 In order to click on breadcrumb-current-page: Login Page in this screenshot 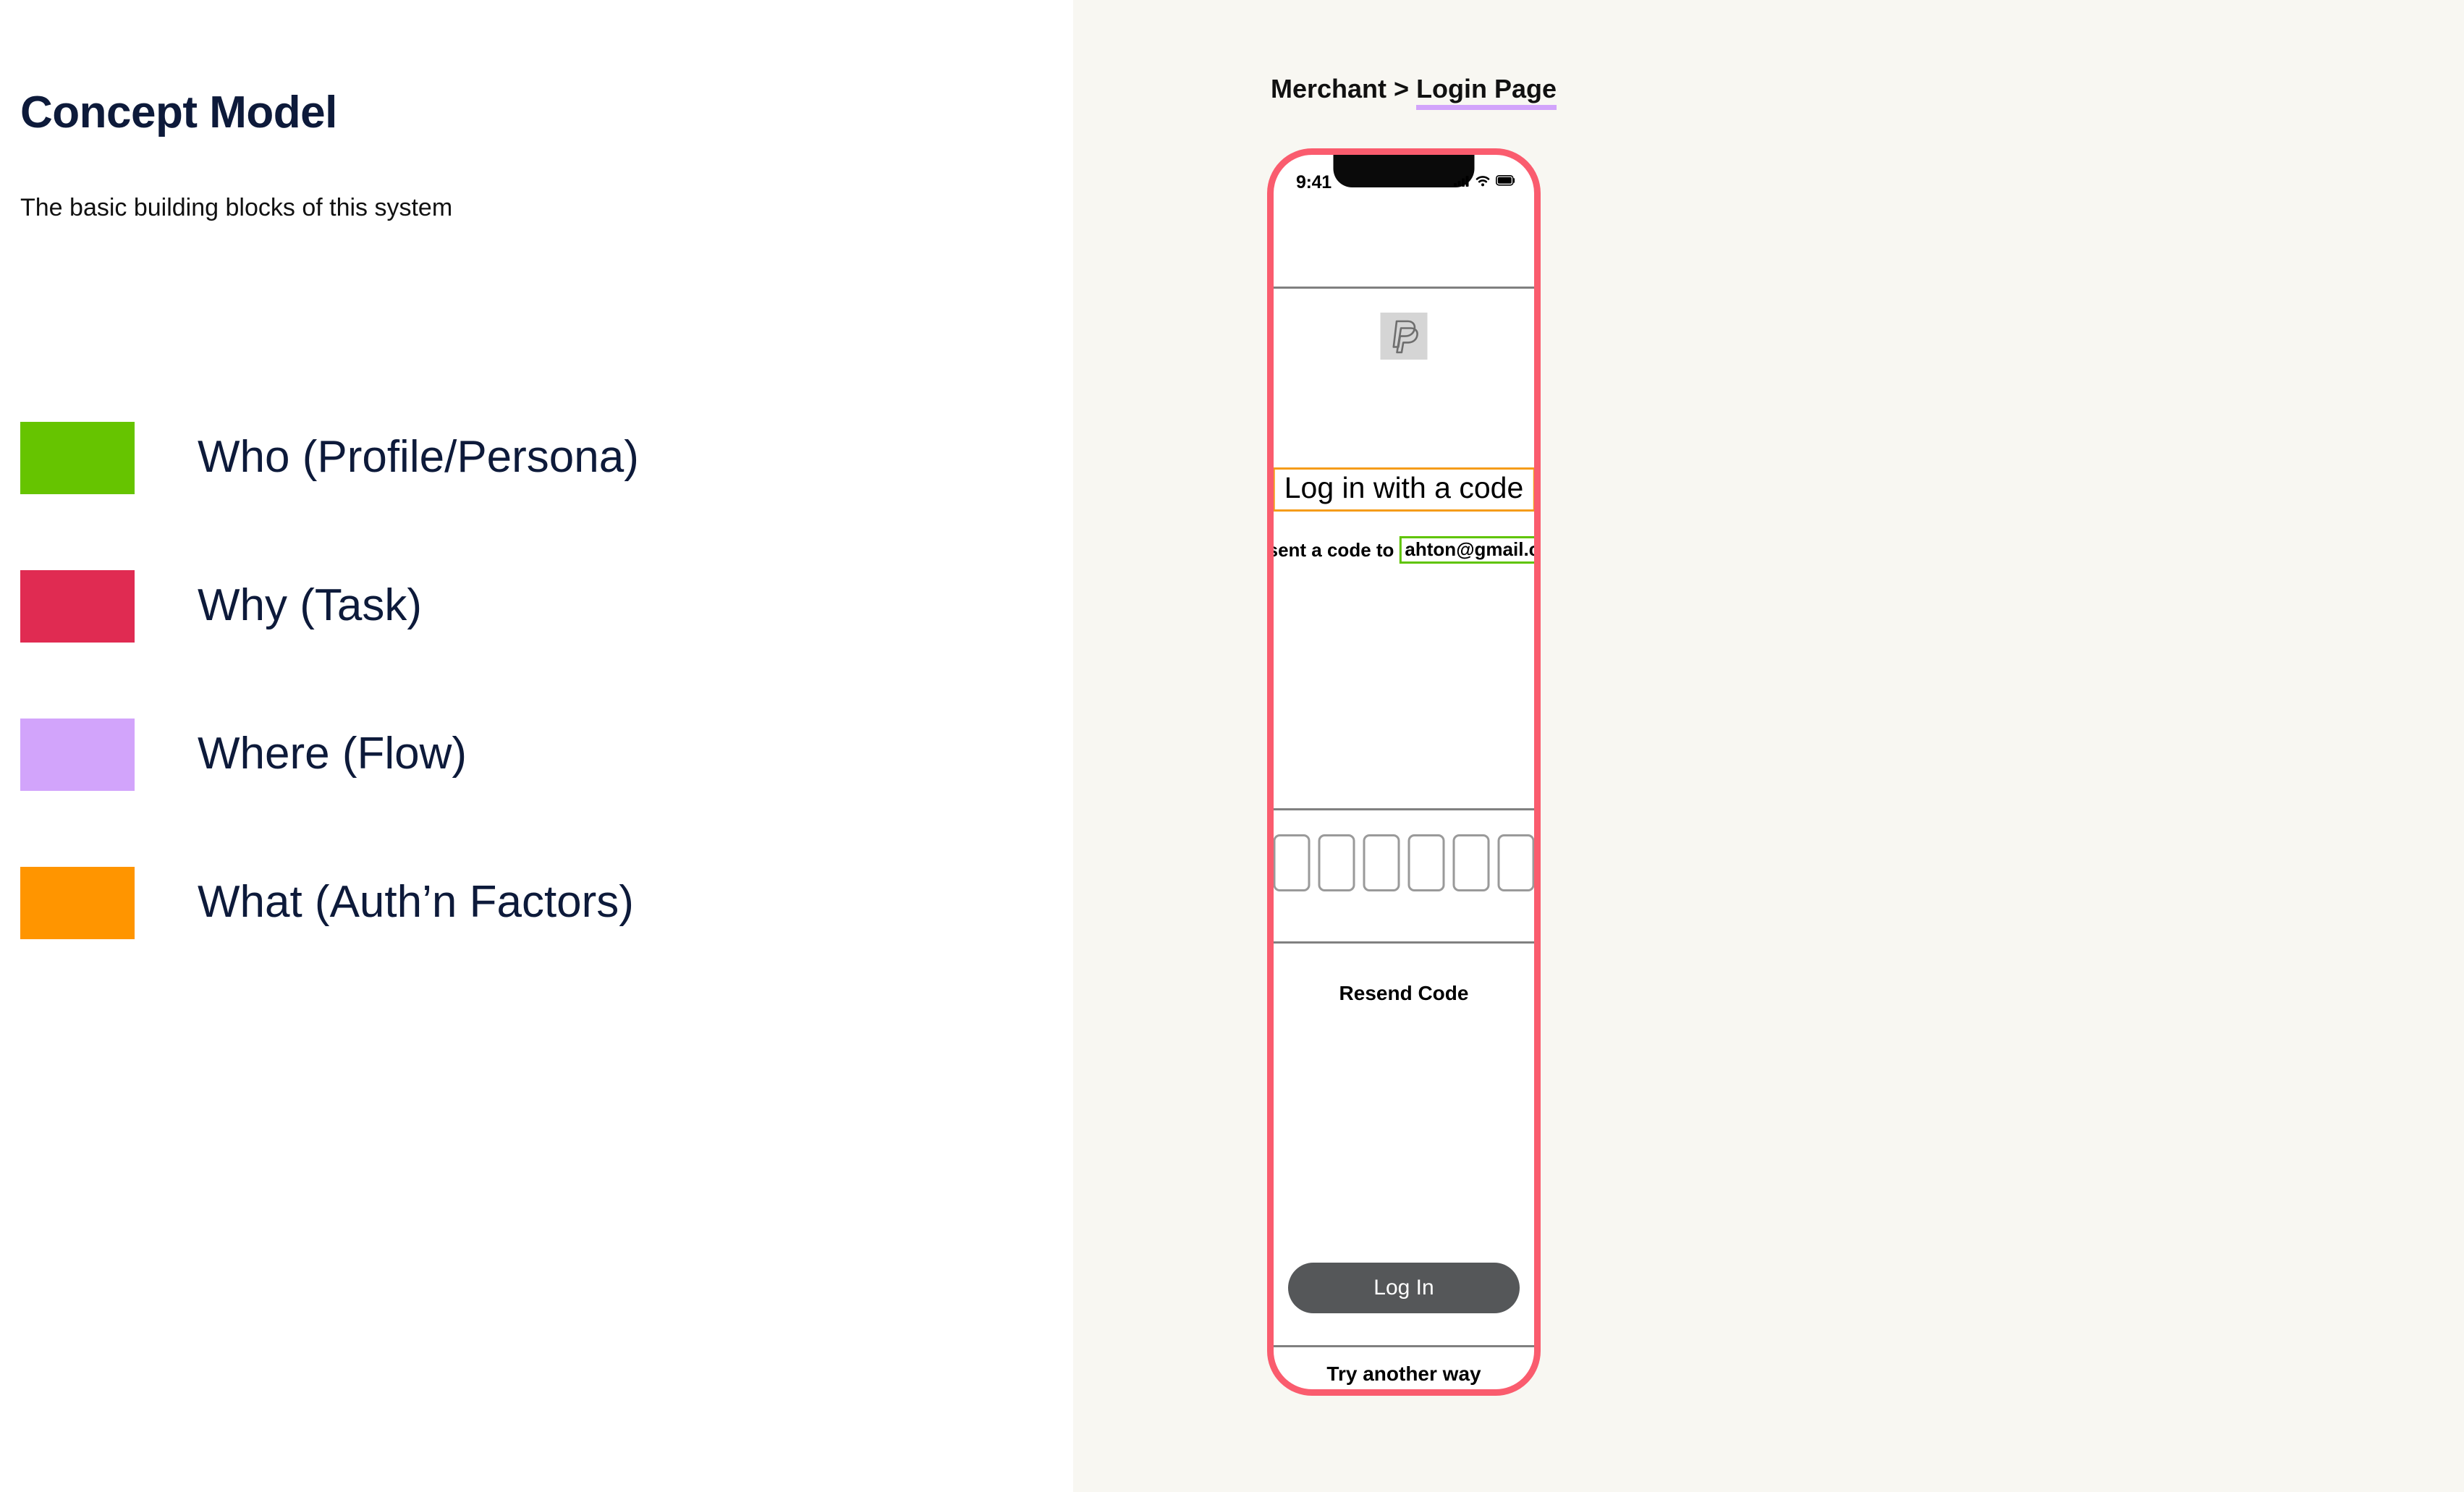, I will do `click(1486, 92)`.